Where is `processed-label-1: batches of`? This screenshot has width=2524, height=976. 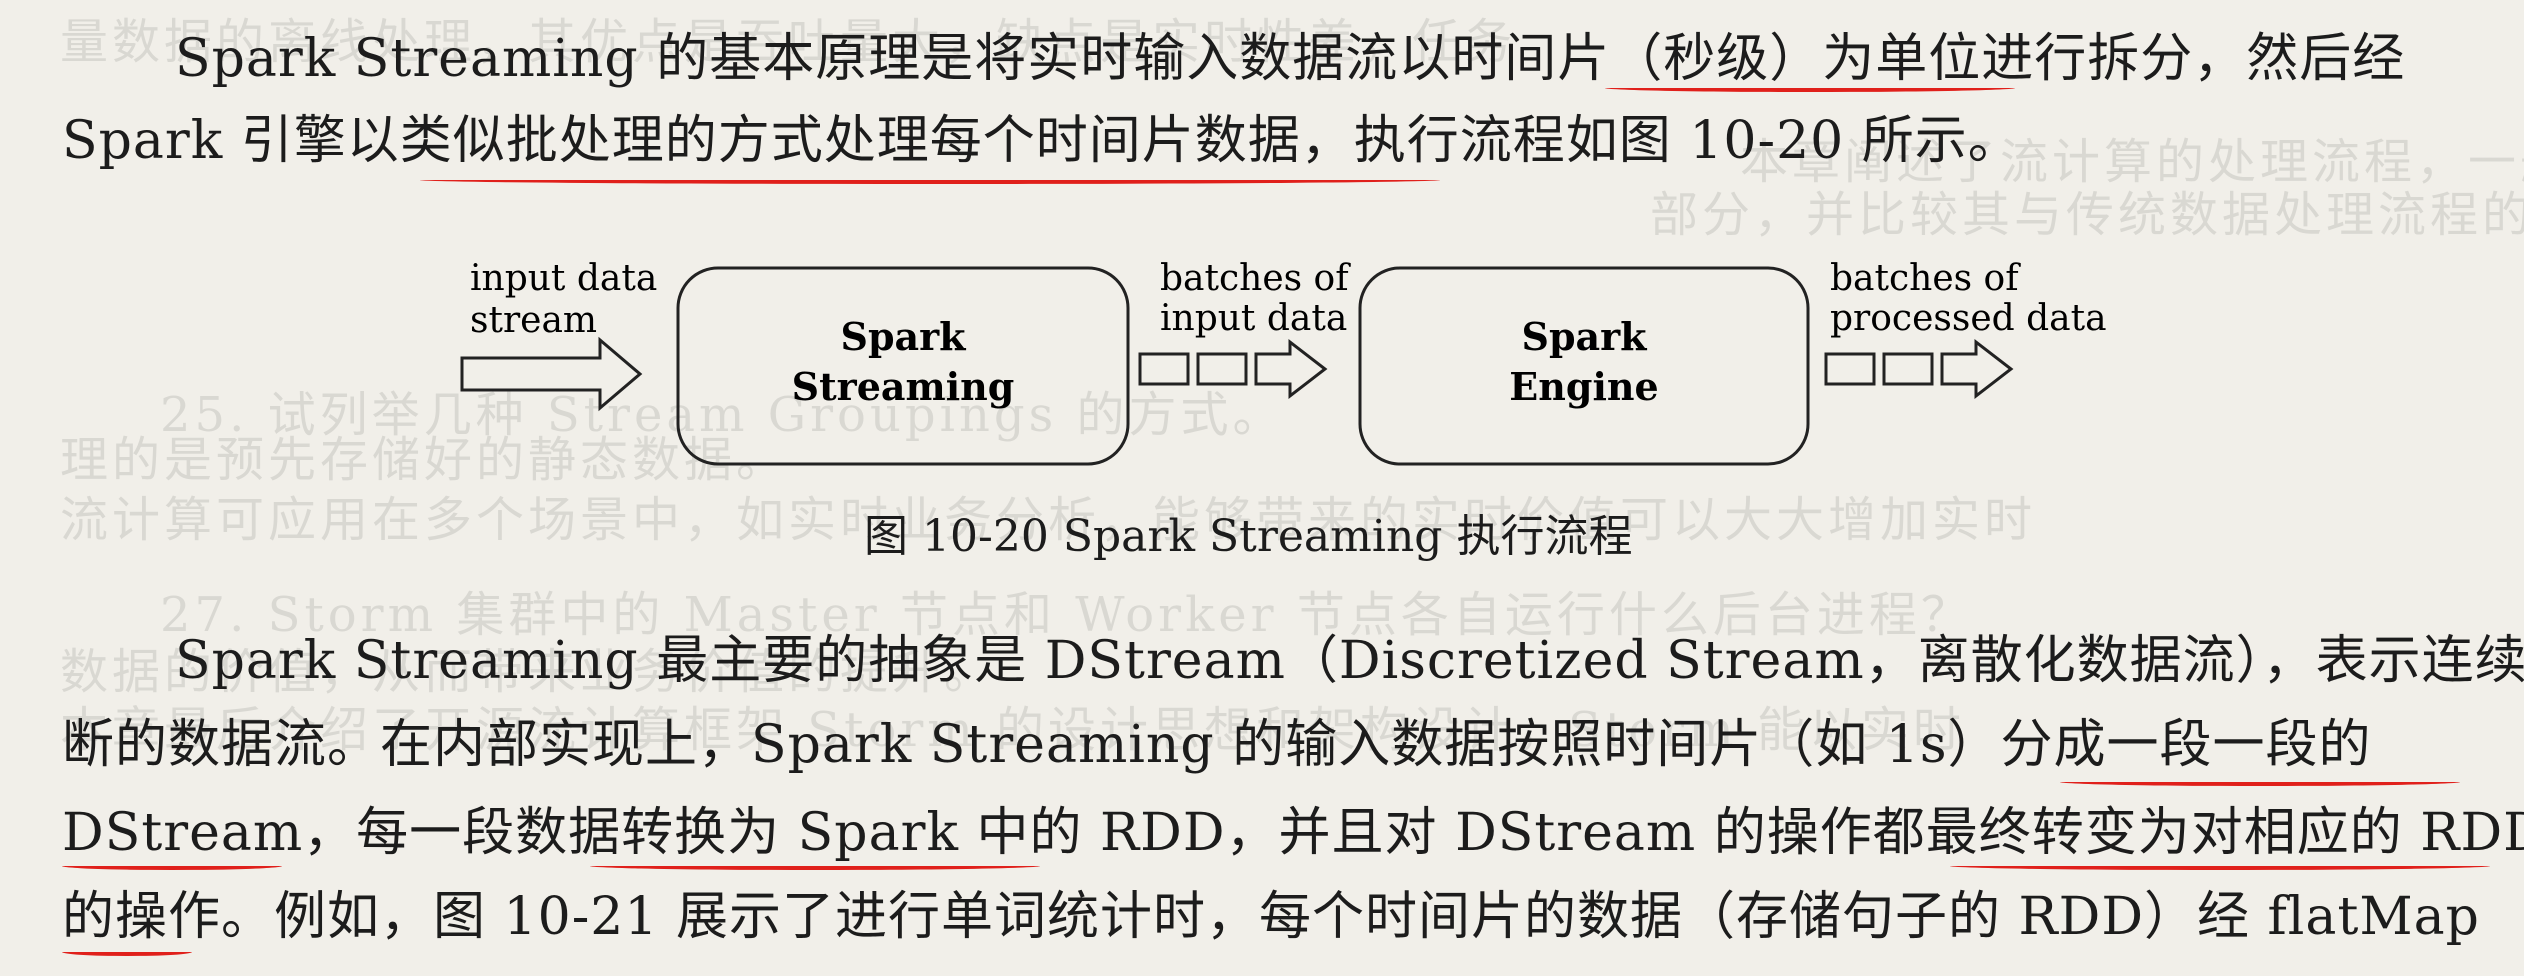
processed-label-1: batches of is located at coordinates (1925, 278).